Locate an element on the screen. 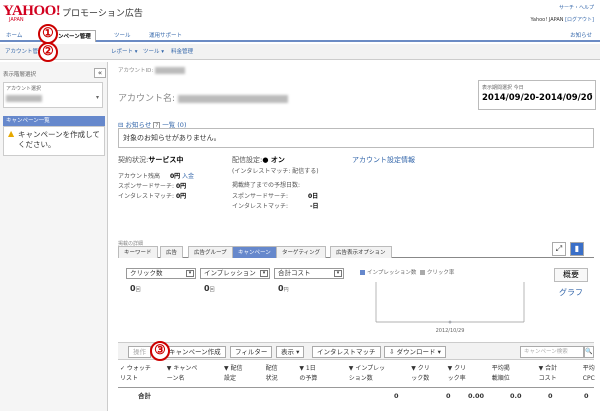 The image size is (600, 411). table-header-col-9: ▼ 合計 コスト is located at coordinates (548, 374).